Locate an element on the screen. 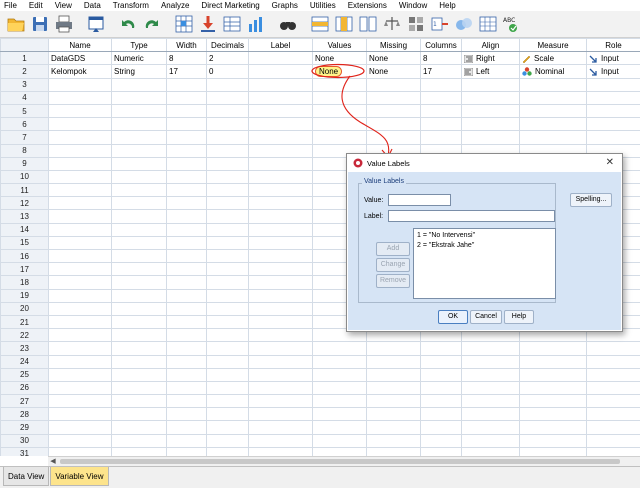 The height and width of the screenshot is (488, 640). goto-case-icon is located at coordinates (184, 24).